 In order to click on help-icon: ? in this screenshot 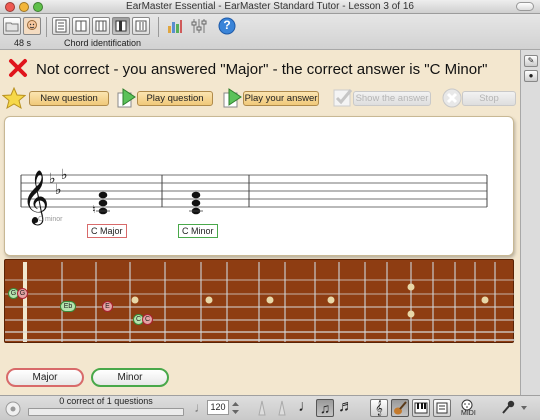, I will do `click(227, 26)`.